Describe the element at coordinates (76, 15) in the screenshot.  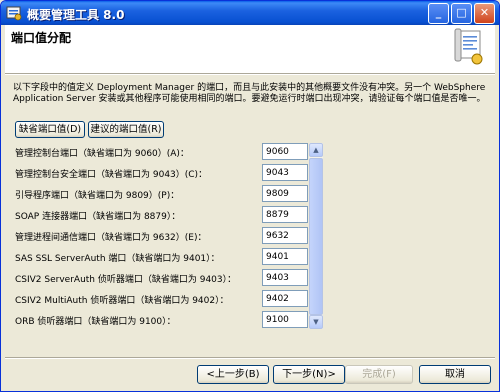
I see `window-title: 概要管理工具 8.0` at that location.